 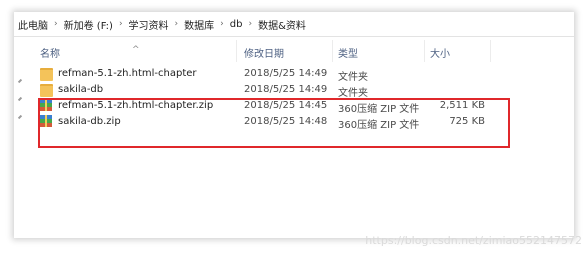 I want to click on column-header-size: 大小, so click(x=440, y=52).